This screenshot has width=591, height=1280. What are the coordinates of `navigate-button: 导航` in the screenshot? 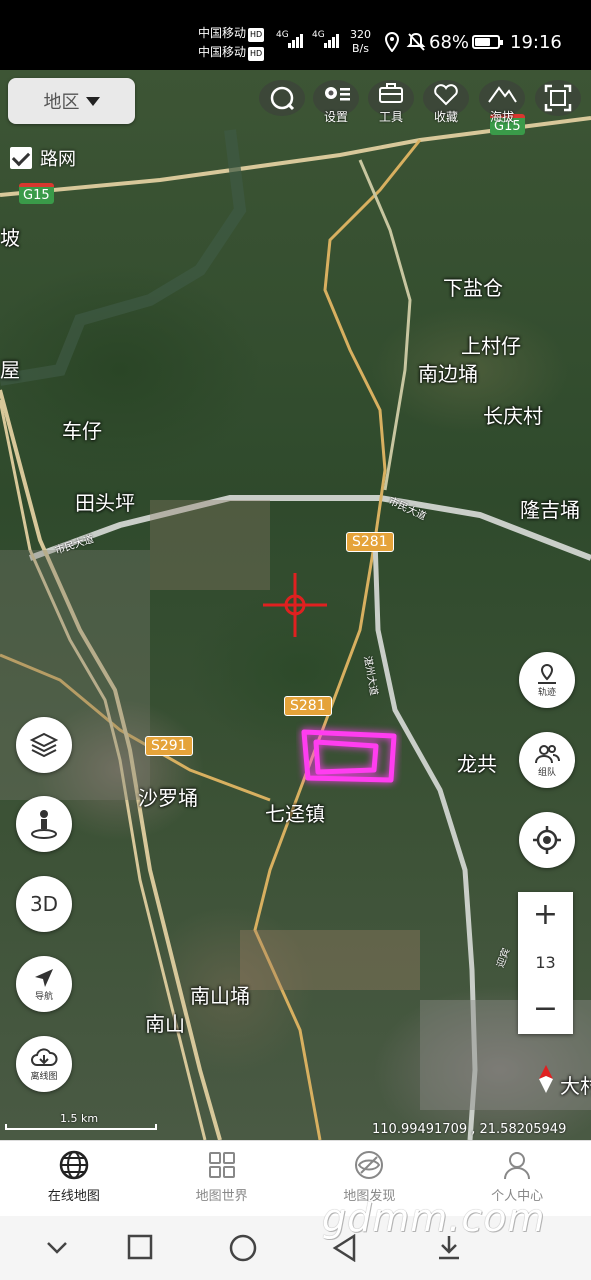 It's located at (44, 984).